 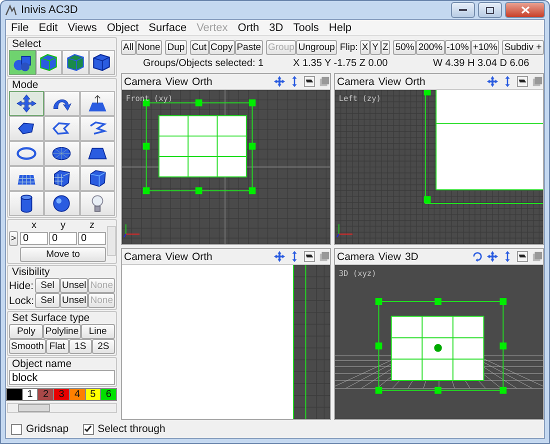 I want to click on expand-button: >, so click(x=13, y=238).